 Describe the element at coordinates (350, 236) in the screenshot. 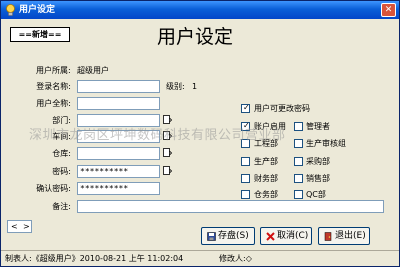

I see `exit-label: 退出(E)` at that location.